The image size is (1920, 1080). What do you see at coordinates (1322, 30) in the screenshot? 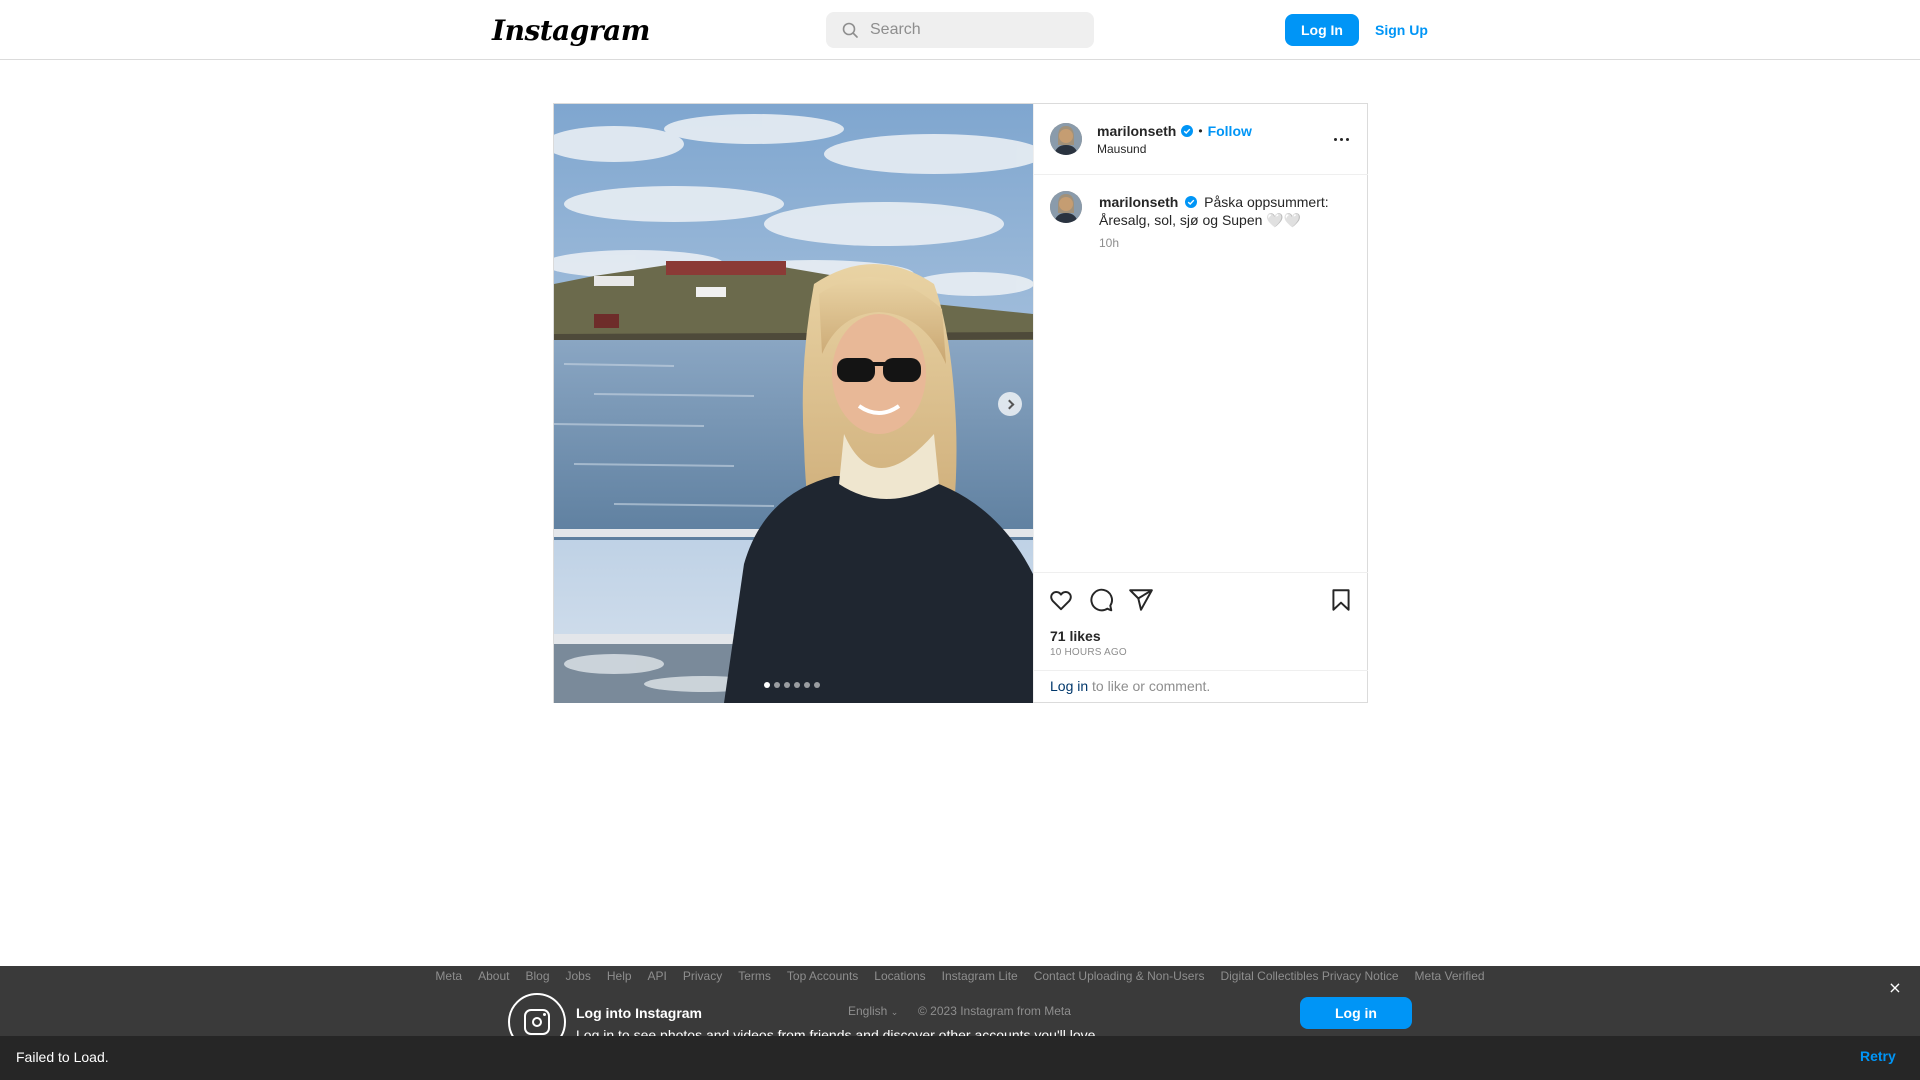
I see `login-button: Log In` at bounding box center [1322, 30].